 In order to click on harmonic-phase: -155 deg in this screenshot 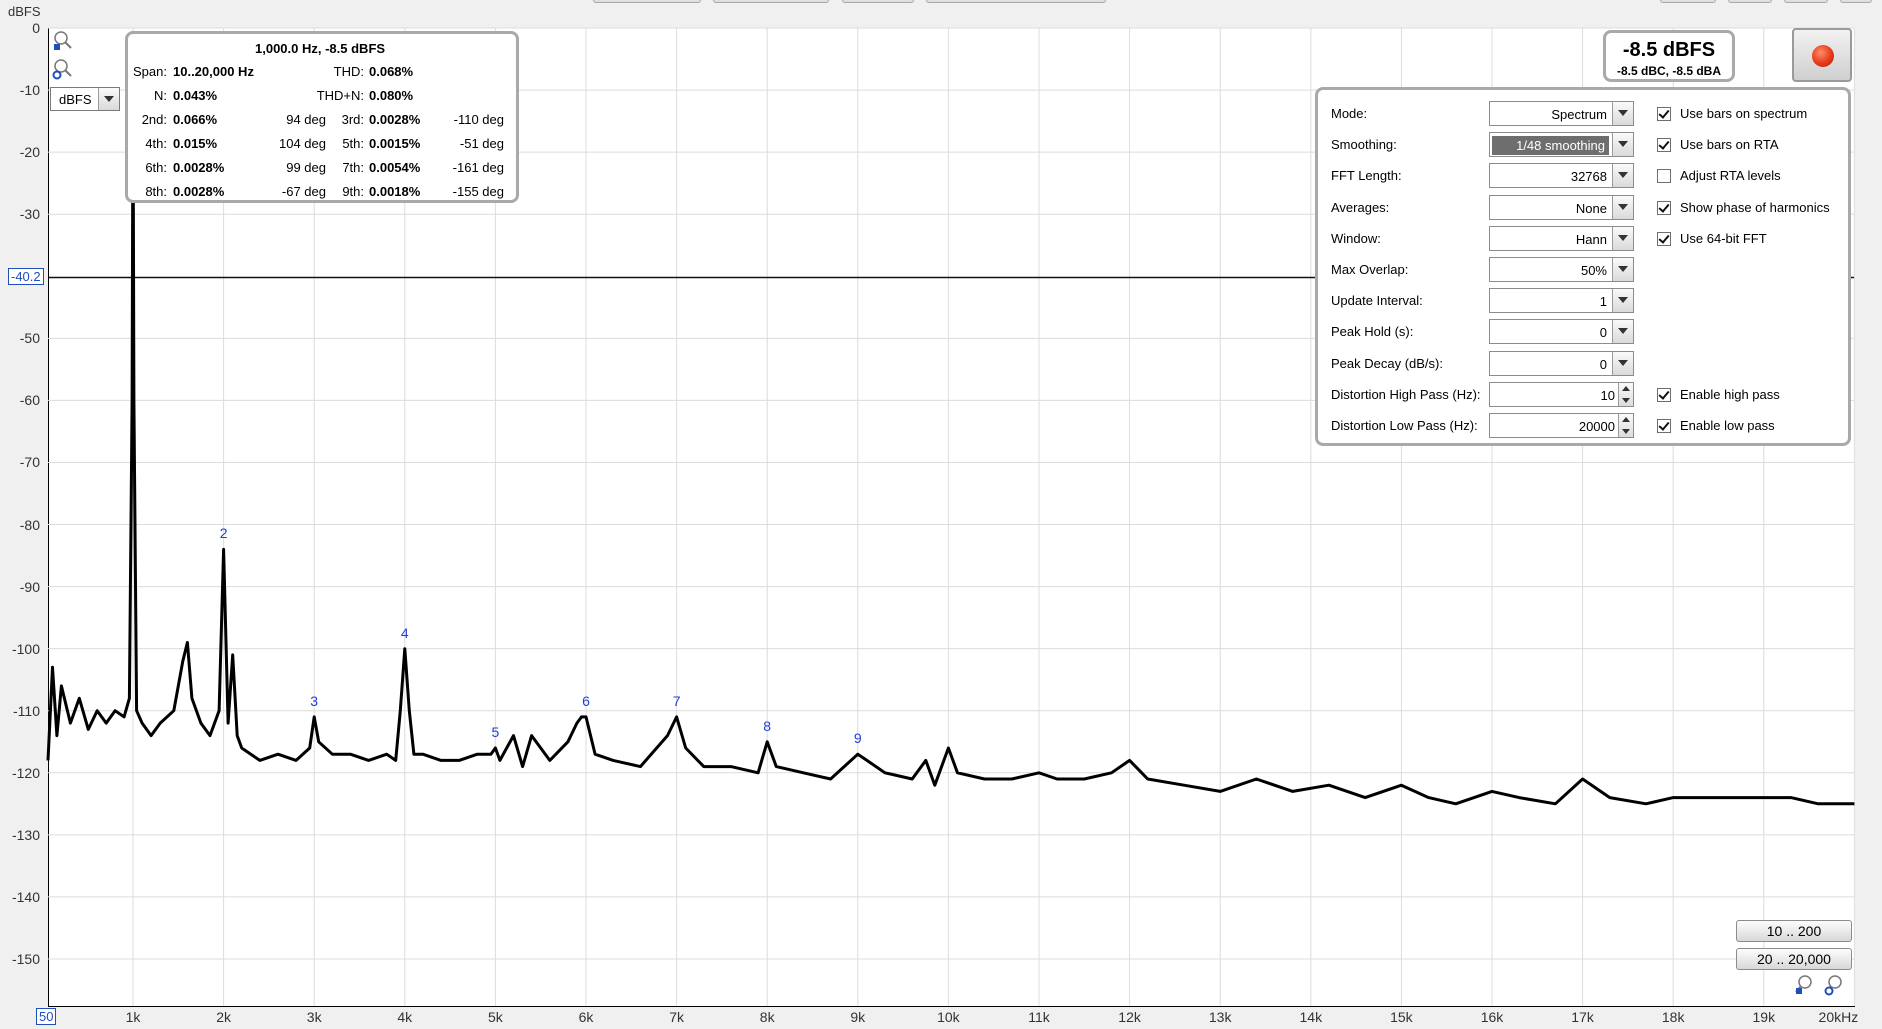, I will do `click(478, 191)`.